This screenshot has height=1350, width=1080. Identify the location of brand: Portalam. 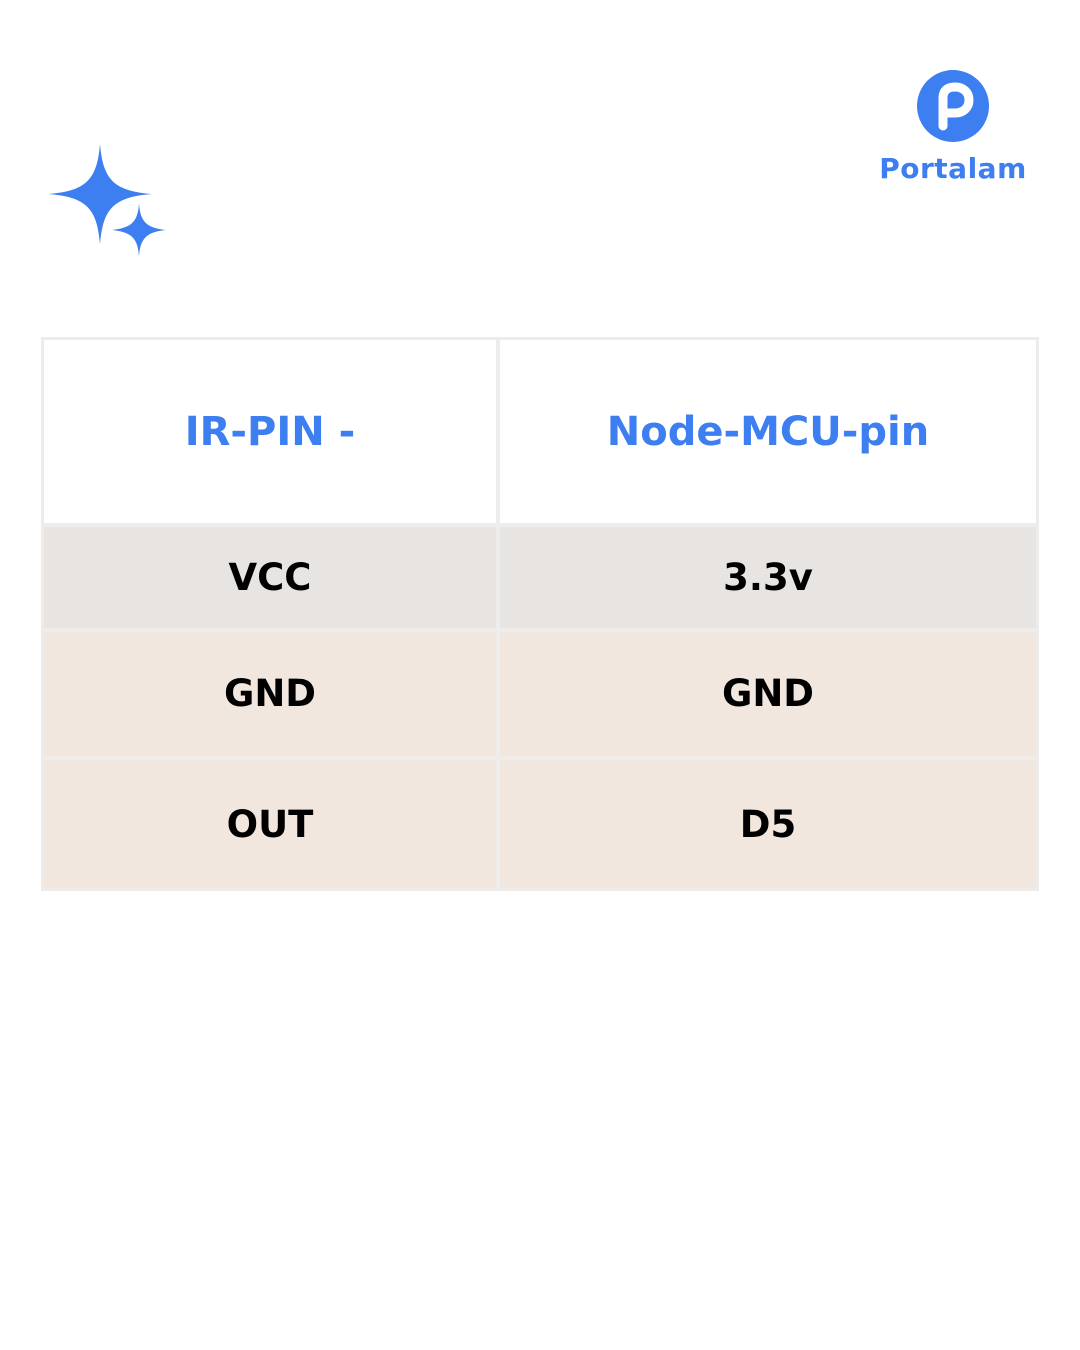
(955, 130).